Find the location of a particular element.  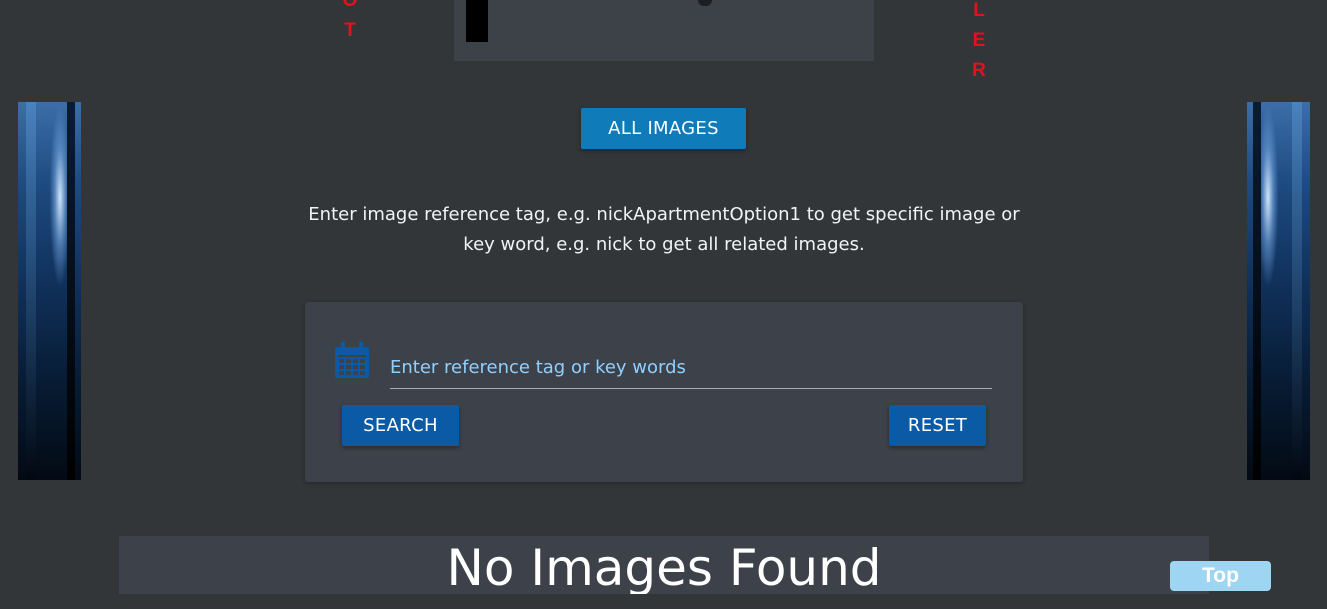

red-letter: O is located at coordinates (350, 5).